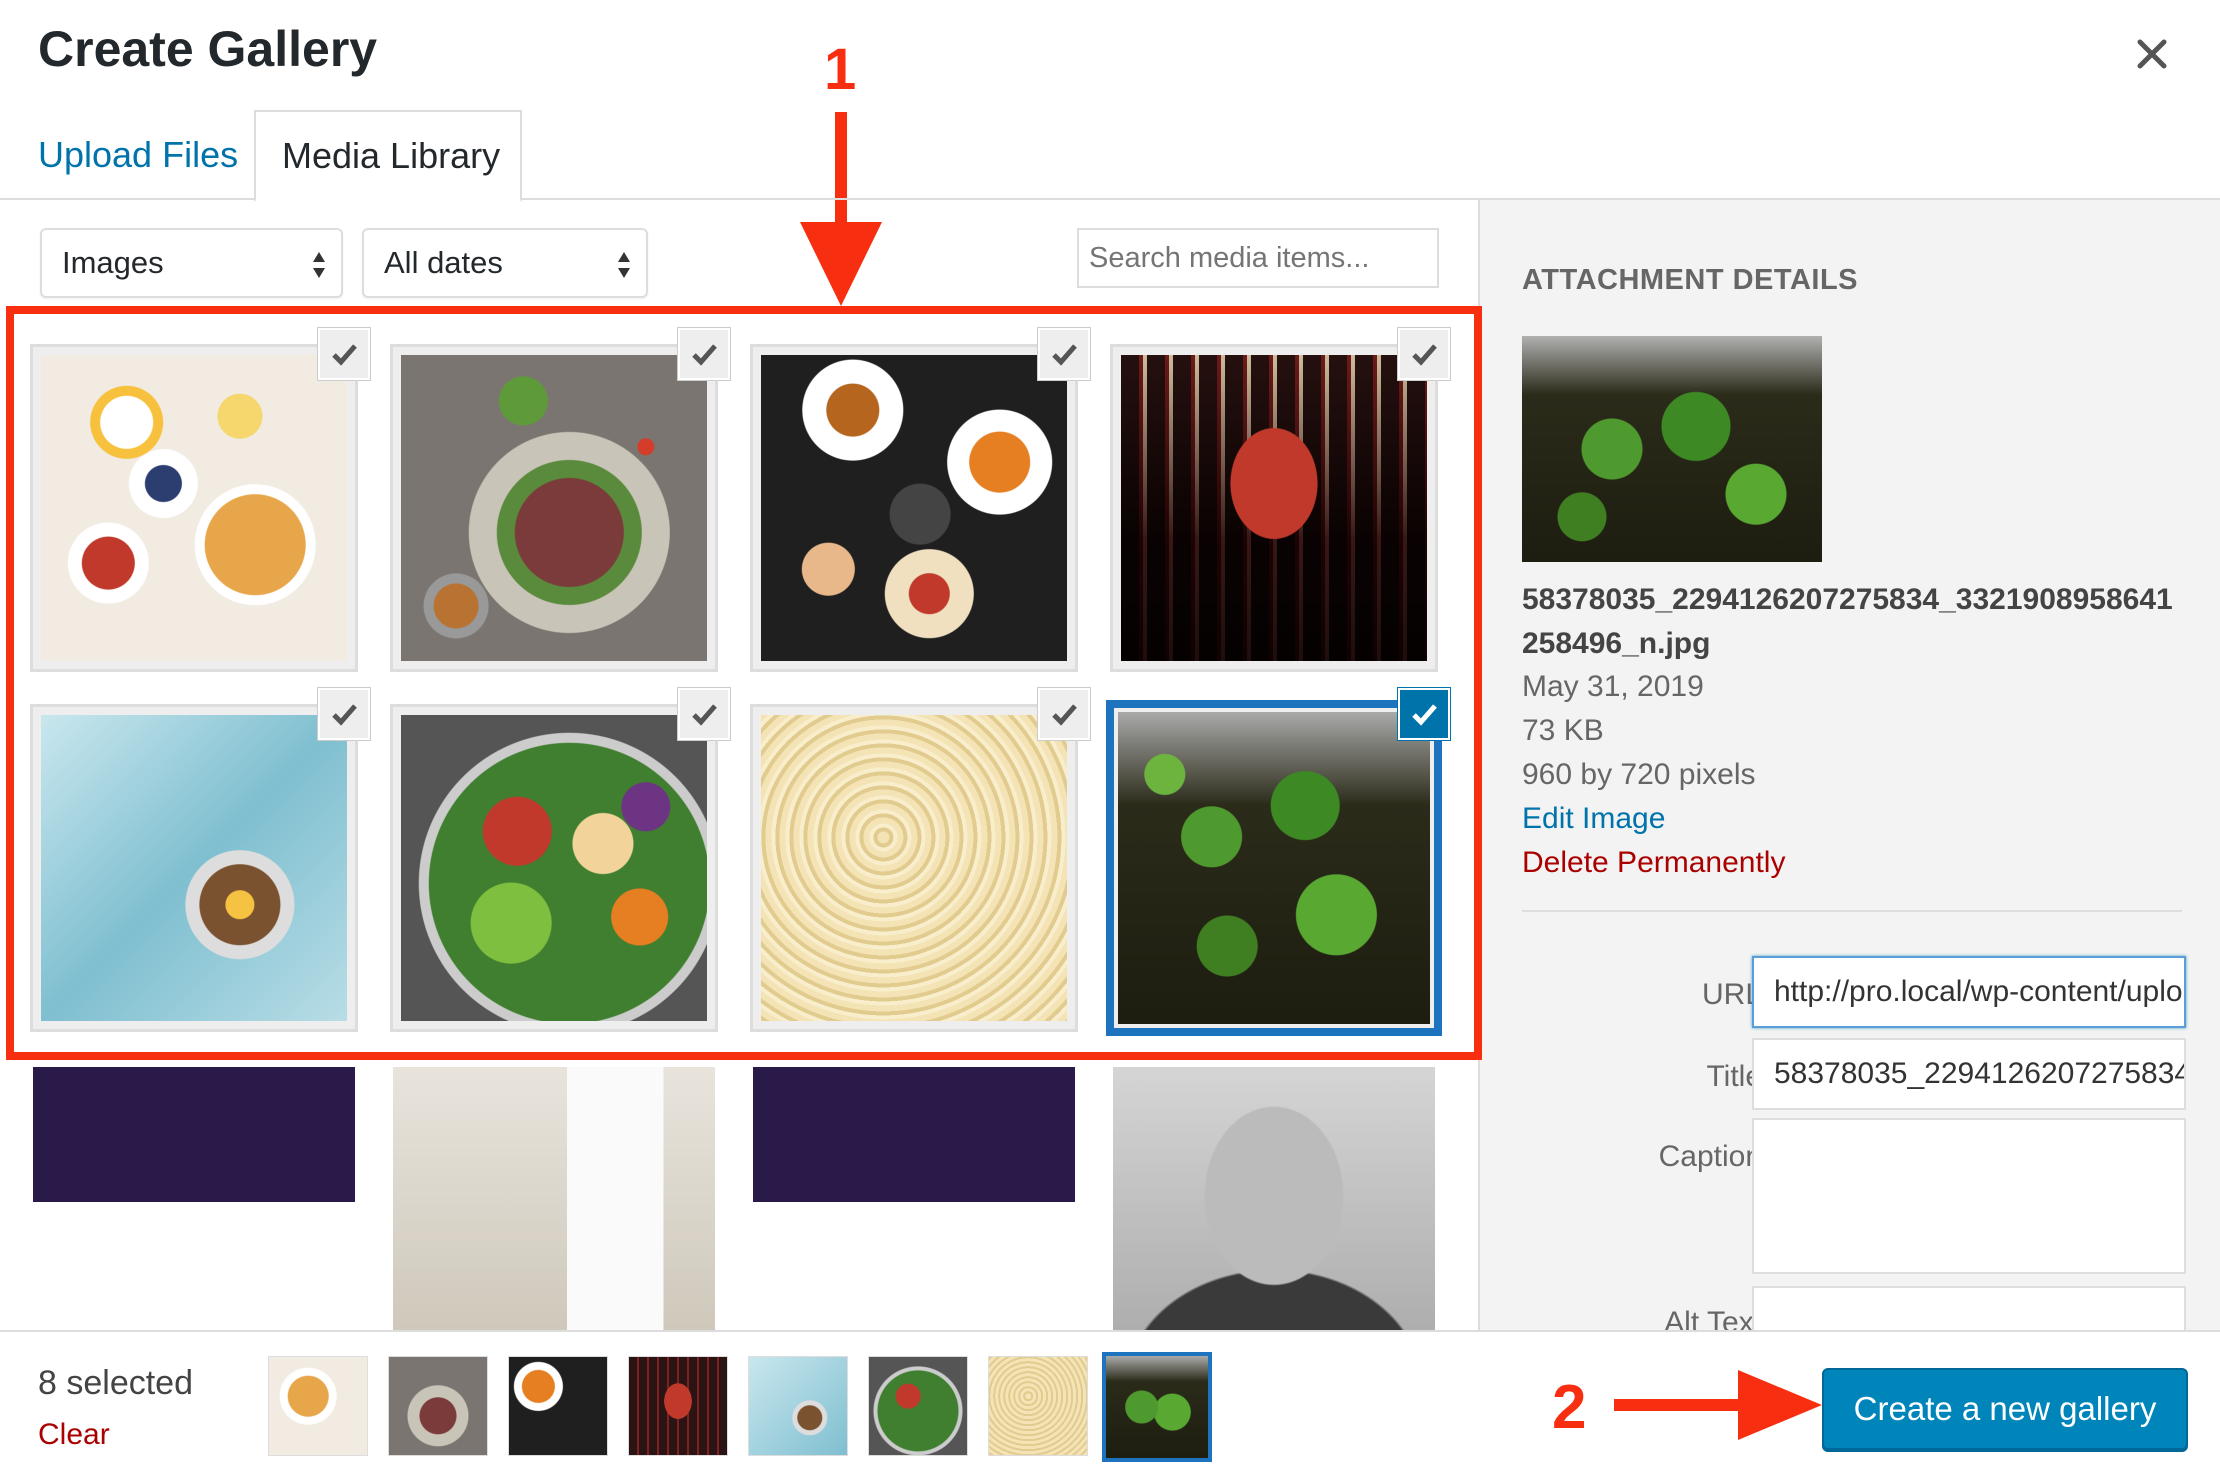 The image size is (2220, 1472). What do you see at coordinates (1593, 819) in the screenshot?
I see `edit-image-link: Edit Image` at bounding box center [1593, 819].